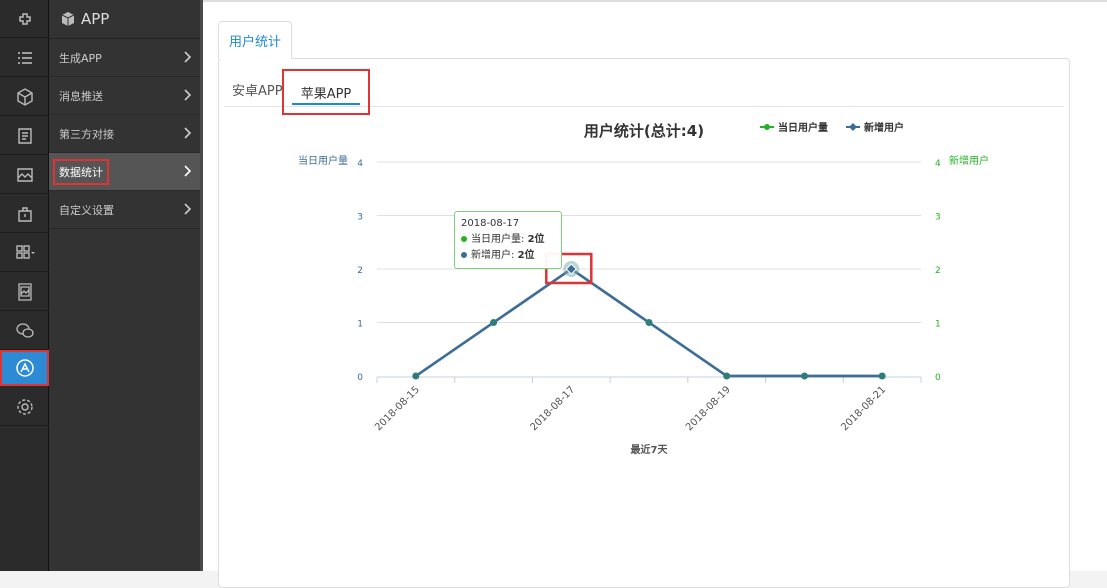 The height and width of the screenshot is (588, 1107). Describe the element at coordinates (124, 285) in the screenshot. I see `secondary-menu: APP 生成APP 消息推送 第三方对接 数据统计 自定义设置` at that location.